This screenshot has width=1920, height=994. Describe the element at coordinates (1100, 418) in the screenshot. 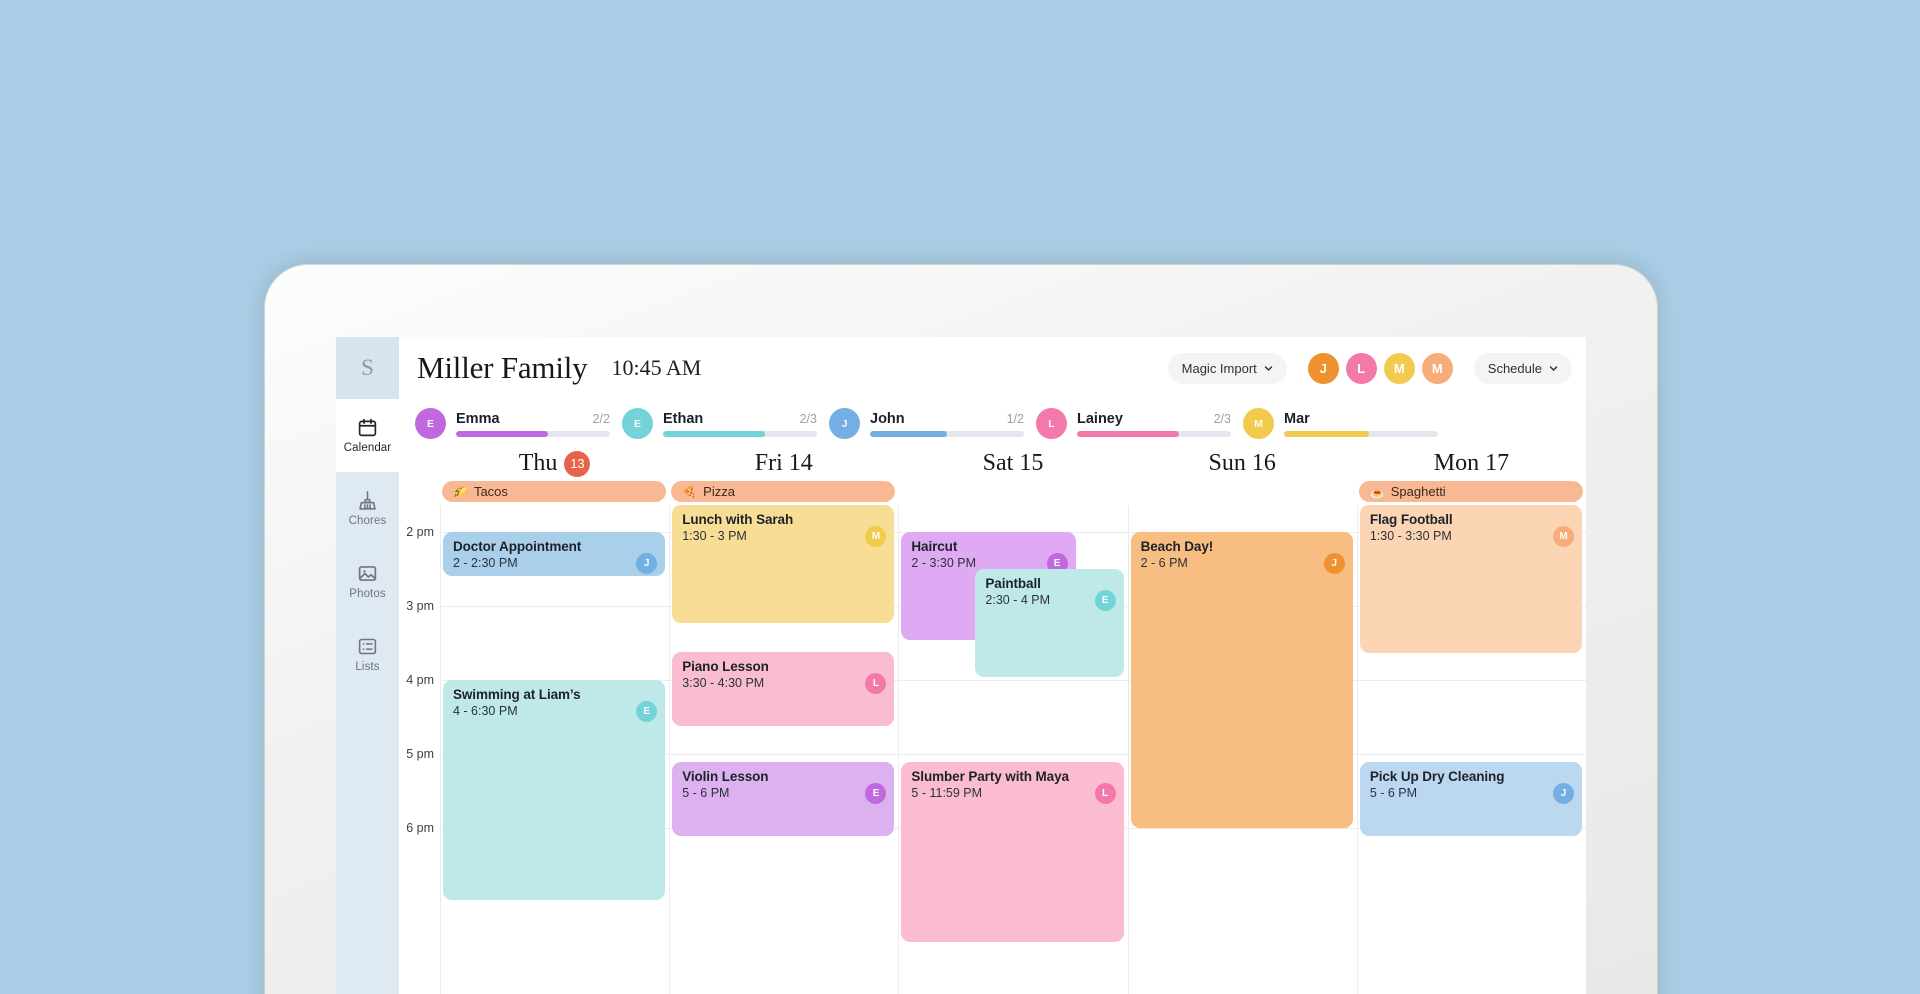

I see `member-name: Lainey` at that location.